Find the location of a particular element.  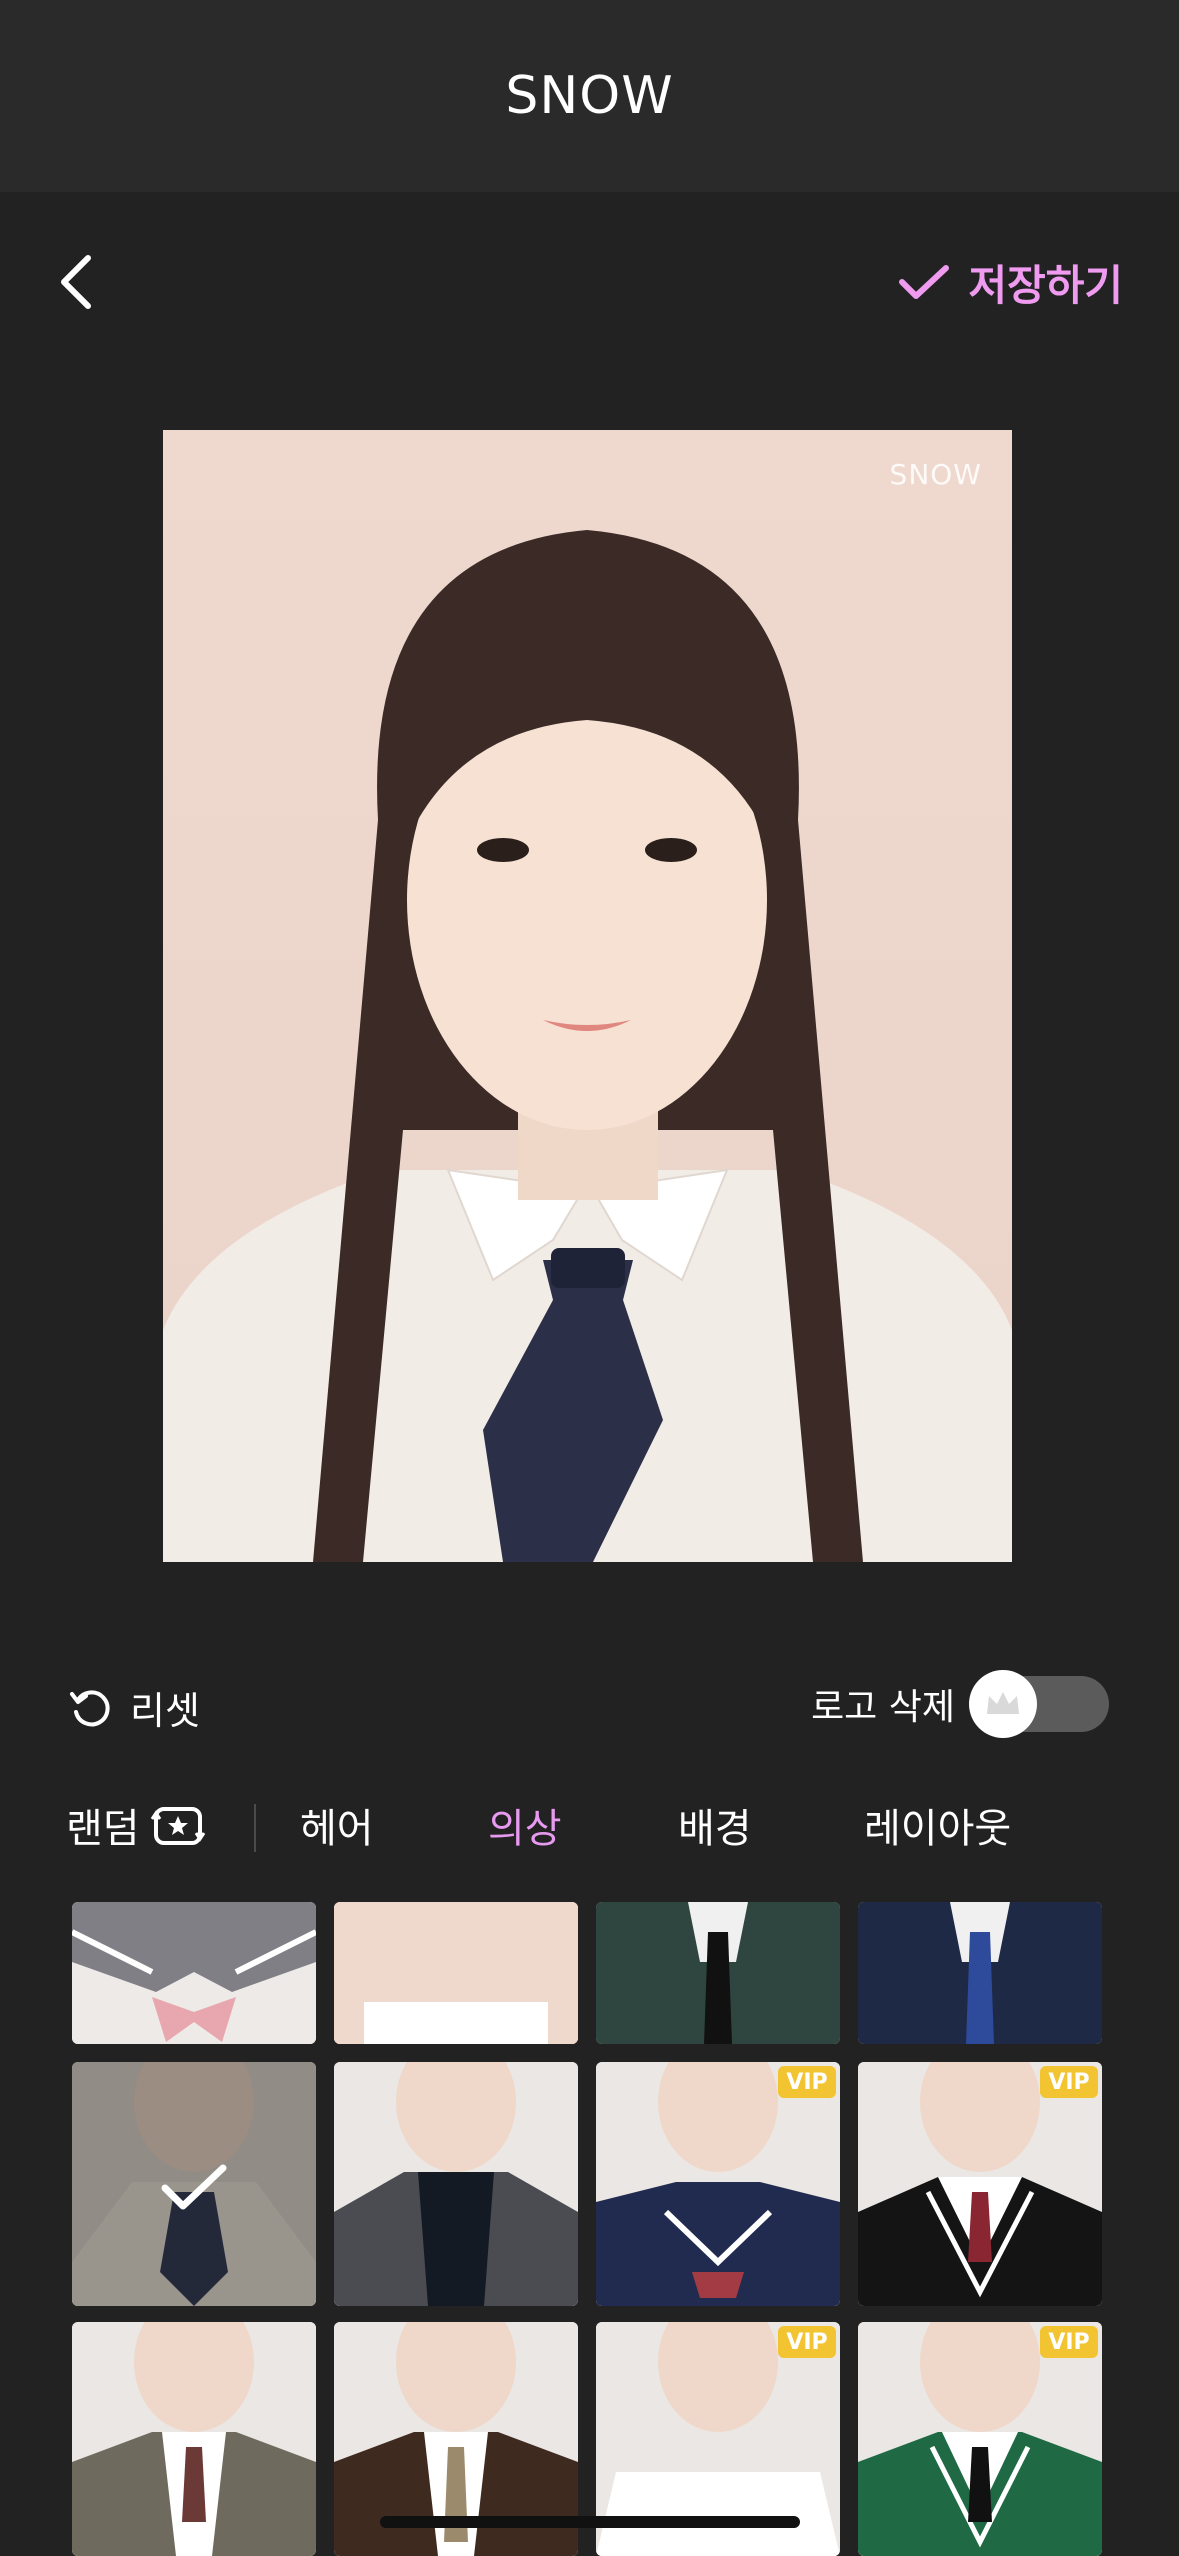

logo-remove-label: 로고 삭제 is located at coordinates (883, 1707).